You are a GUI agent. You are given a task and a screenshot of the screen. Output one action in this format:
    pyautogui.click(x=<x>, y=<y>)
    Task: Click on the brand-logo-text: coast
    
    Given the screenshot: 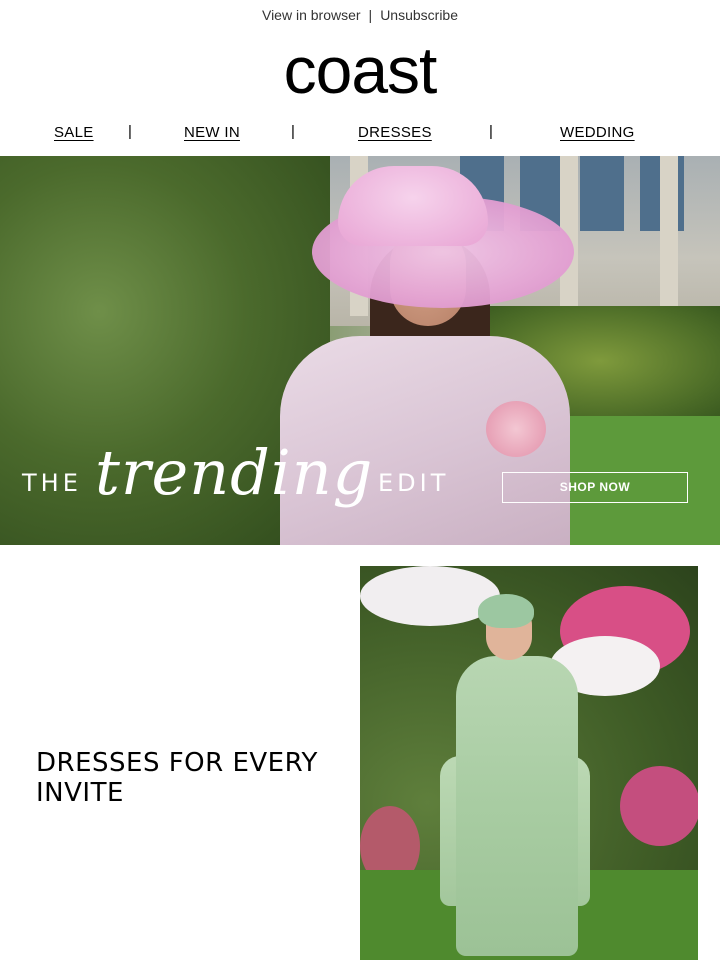 What is the action you would take?
    pyautogui.click(x=360, y=70)
    